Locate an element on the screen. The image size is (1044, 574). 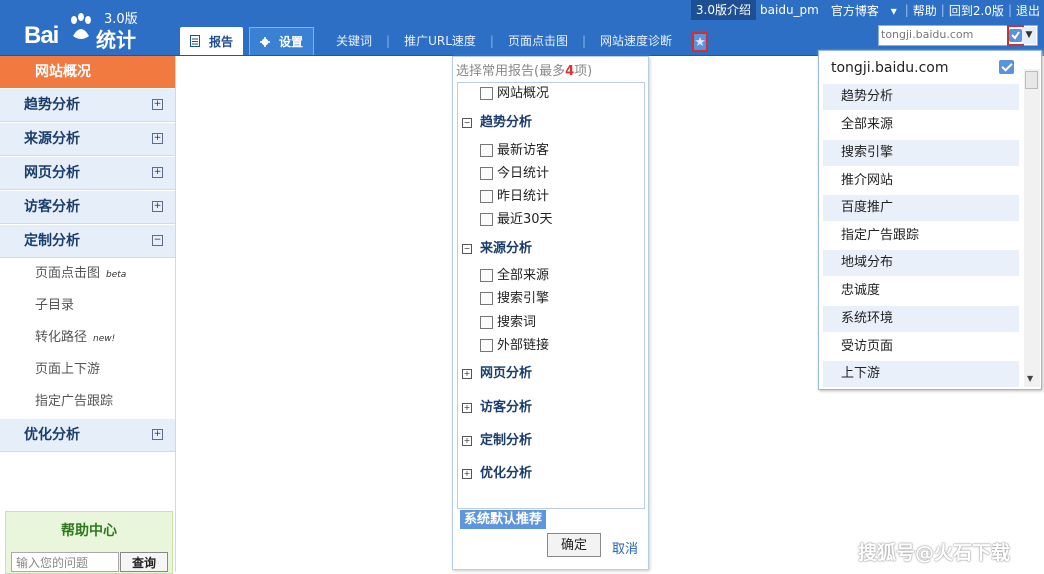
official-blog-link: 官方博客 ▾ is located at coordinates (864, 10).